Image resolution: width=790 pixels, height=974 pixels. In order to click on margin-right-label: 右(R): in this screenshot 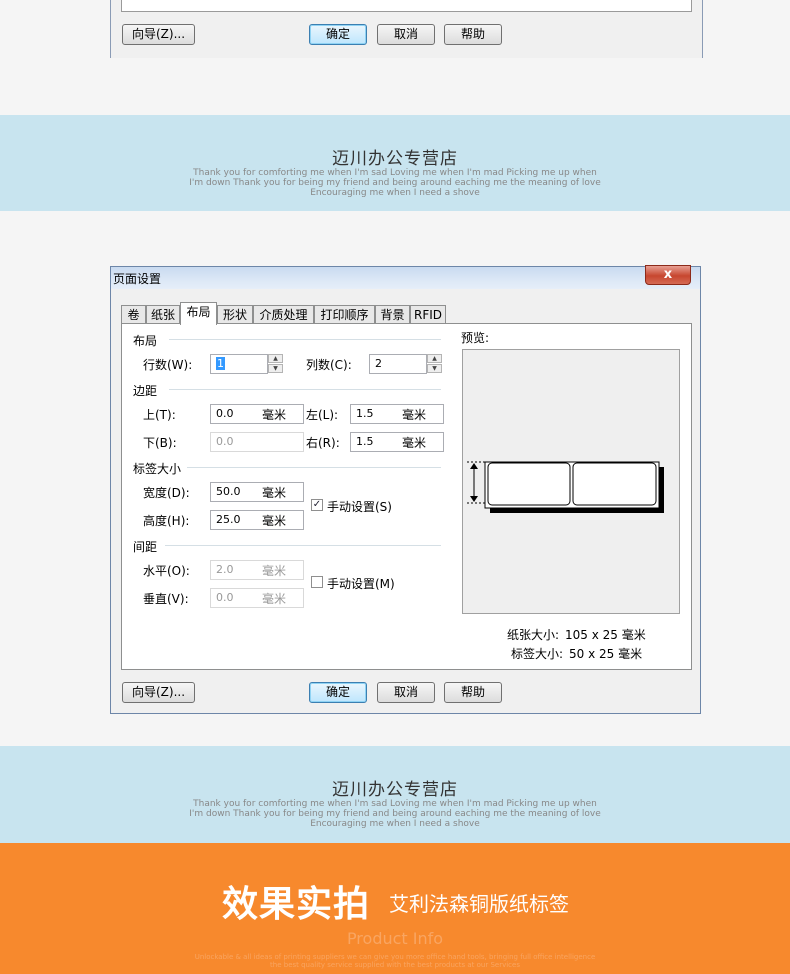, I will do `click(323, 443)`.